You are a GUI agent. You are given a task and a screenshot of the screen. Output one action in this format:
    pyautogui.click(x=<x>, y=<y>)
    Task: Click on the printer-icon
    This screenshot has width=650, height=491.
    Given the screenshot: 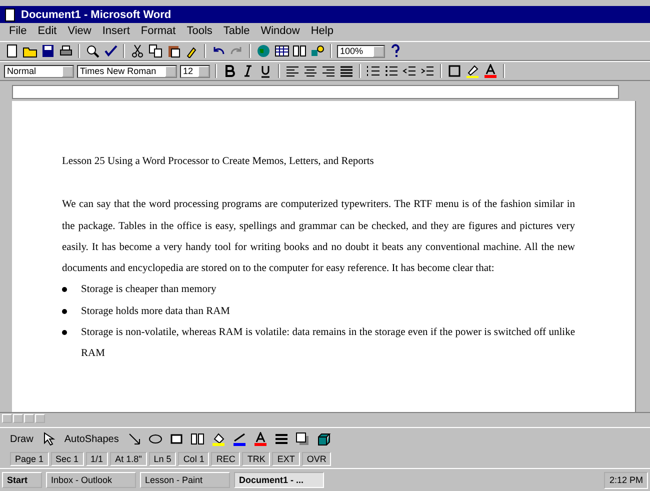 What is the action you would take?
    pyautogui.click(x=65, y=51)
    